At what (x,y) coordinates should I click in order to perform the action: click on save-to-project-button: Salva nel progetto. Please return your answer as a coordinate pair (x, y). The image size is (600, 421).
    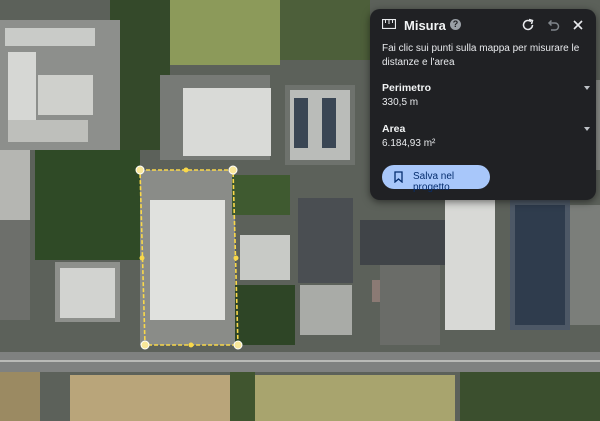
    Looking at the image, I should click on (436, 179).